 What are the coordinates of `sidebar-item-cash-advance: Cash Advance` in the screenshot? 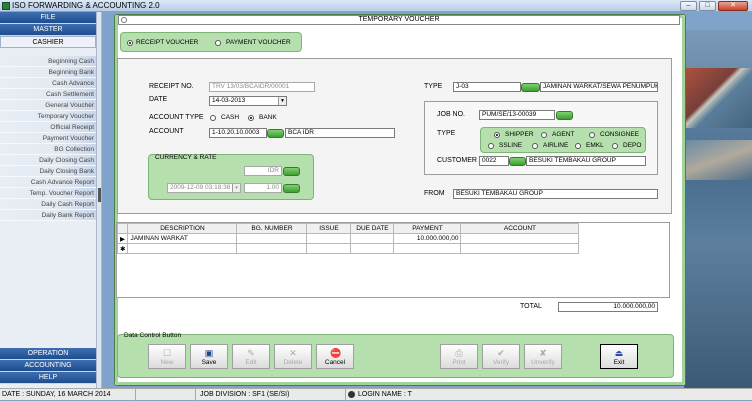 It's located at (48, 83).